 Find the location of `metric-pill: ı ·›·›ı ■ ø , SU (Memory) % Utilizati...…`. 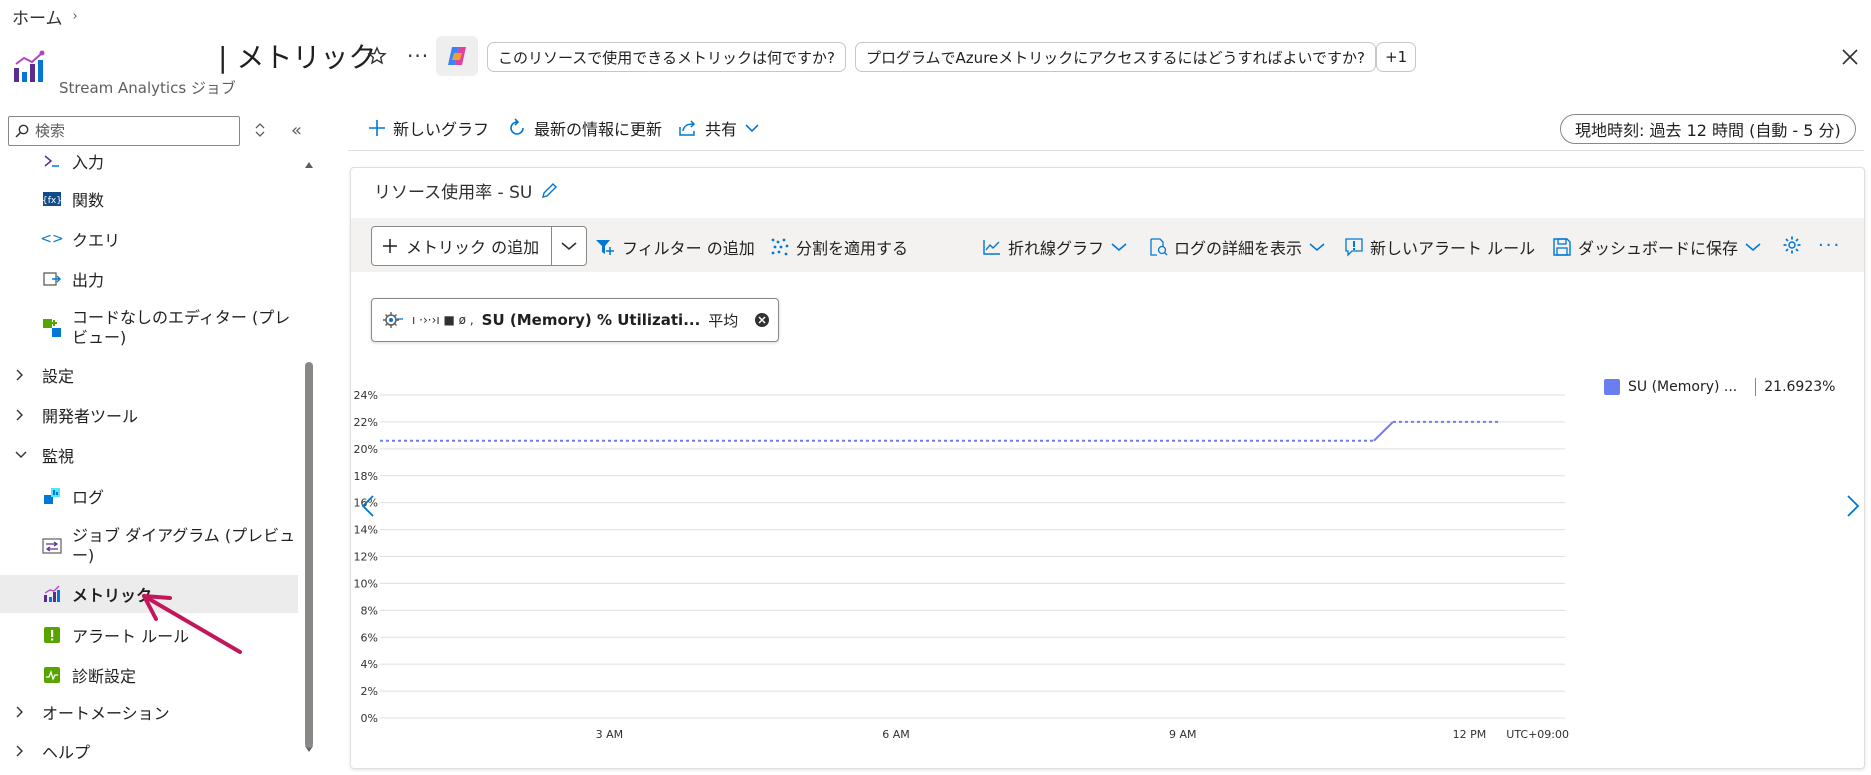

metric-pill: ı ·›·›ı ■ ø , SU (Memory) % Utilizati...… is located at coordinates (575, 320).